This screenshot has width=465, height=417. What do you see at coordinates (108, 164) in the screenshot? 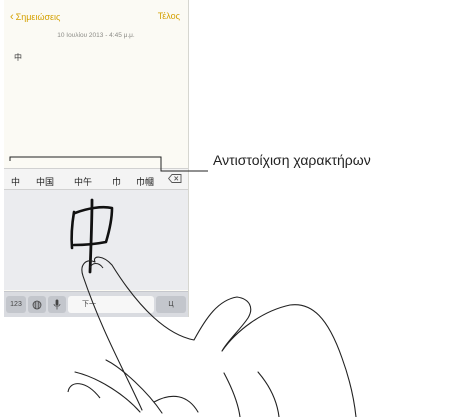
I see `callout-bracket` at bounding box center [108, 164].